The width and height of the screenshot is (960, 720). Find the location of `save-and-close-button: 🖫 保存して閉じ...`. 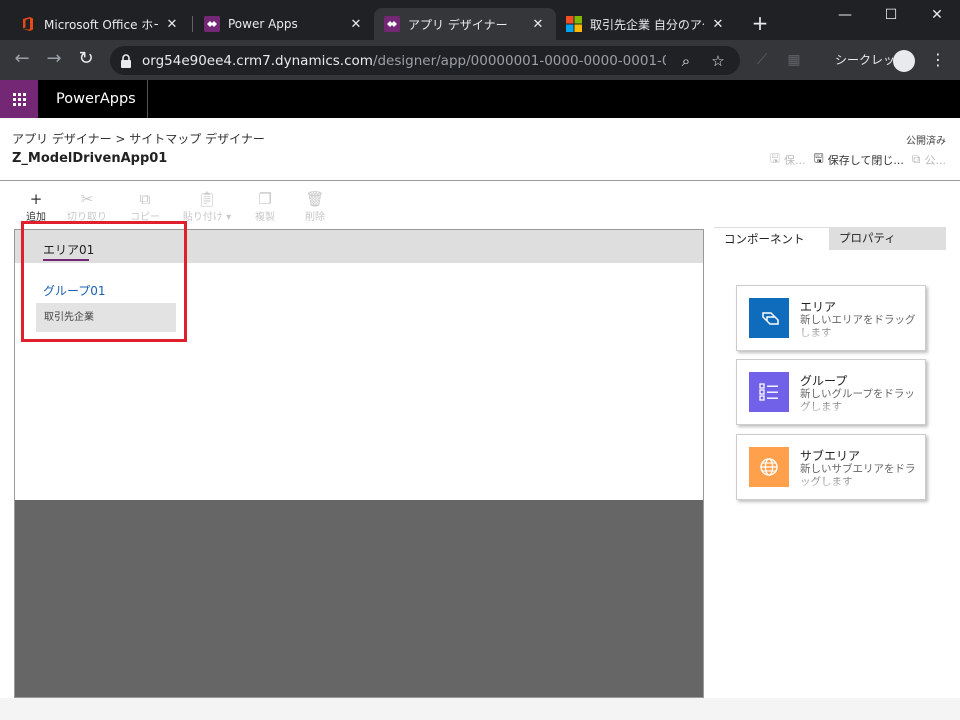

save-and-close-button: 🖫 保存して閉じ... is located at coordinates (859, 159).